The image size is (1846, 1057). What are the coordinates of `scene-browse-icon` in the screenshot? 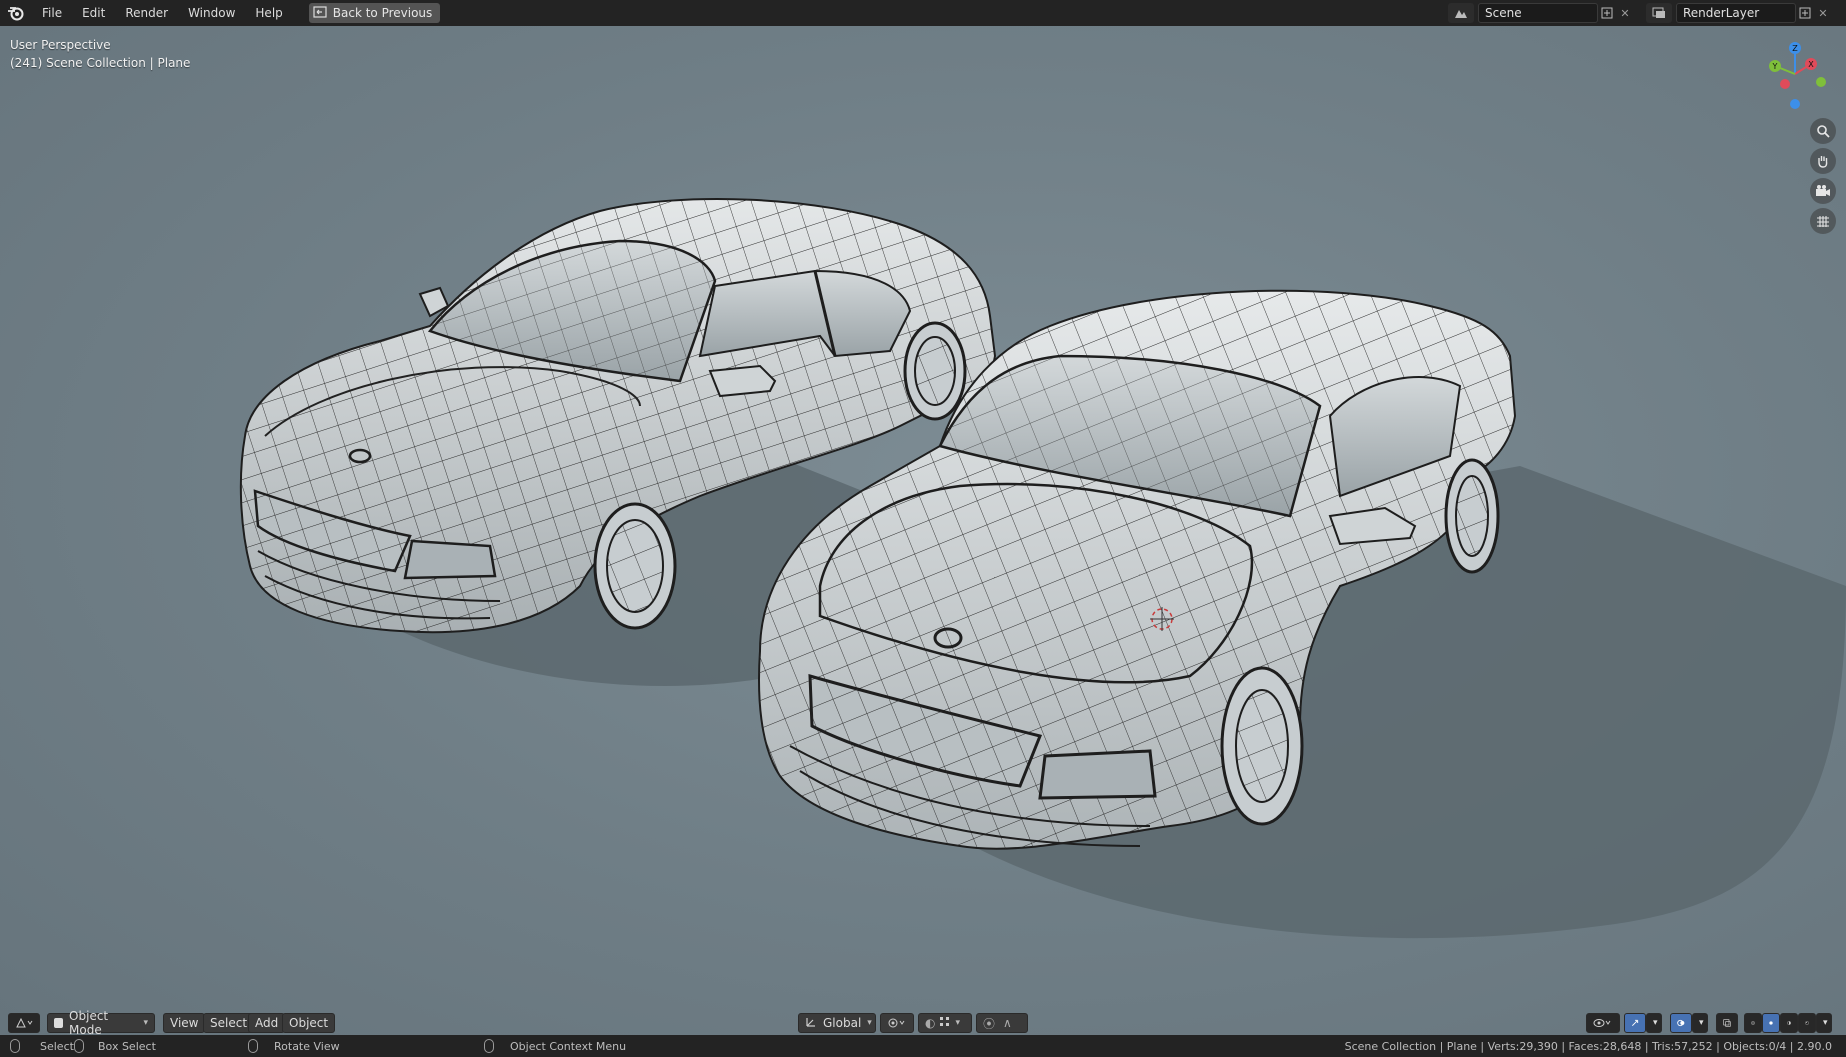 It's located at (1461, 13).